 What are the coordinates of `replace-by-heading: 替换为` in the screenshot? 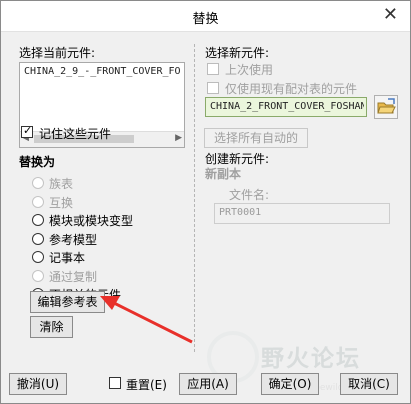 It's located at (37, 162).